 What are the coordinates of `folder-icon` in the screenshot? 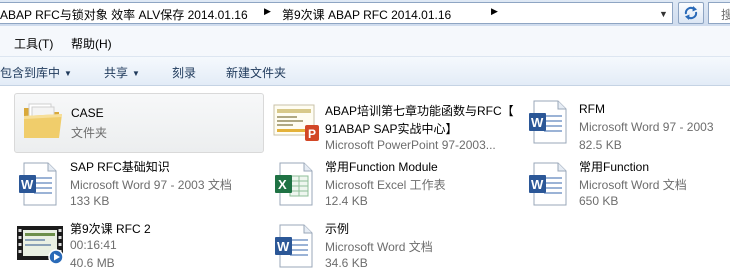 It's located at (43, 120).